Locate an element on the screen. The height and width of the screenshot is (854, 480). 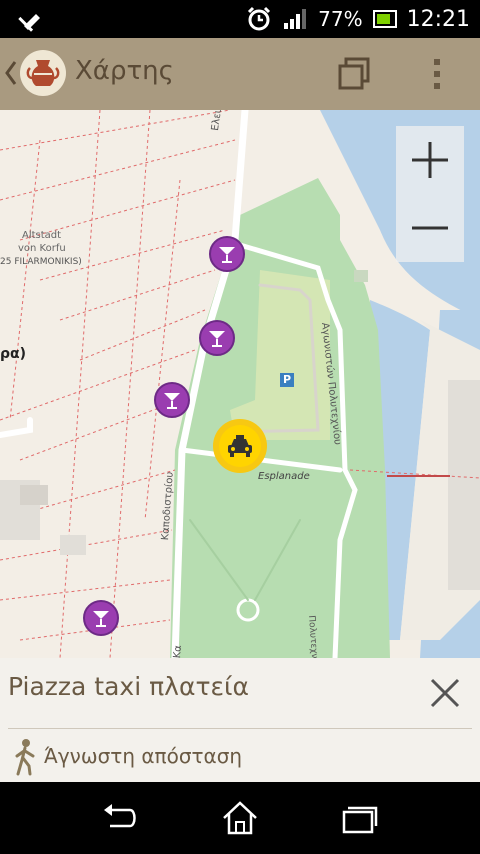
map-label: von Korfu is located at coordinates (42, 248).